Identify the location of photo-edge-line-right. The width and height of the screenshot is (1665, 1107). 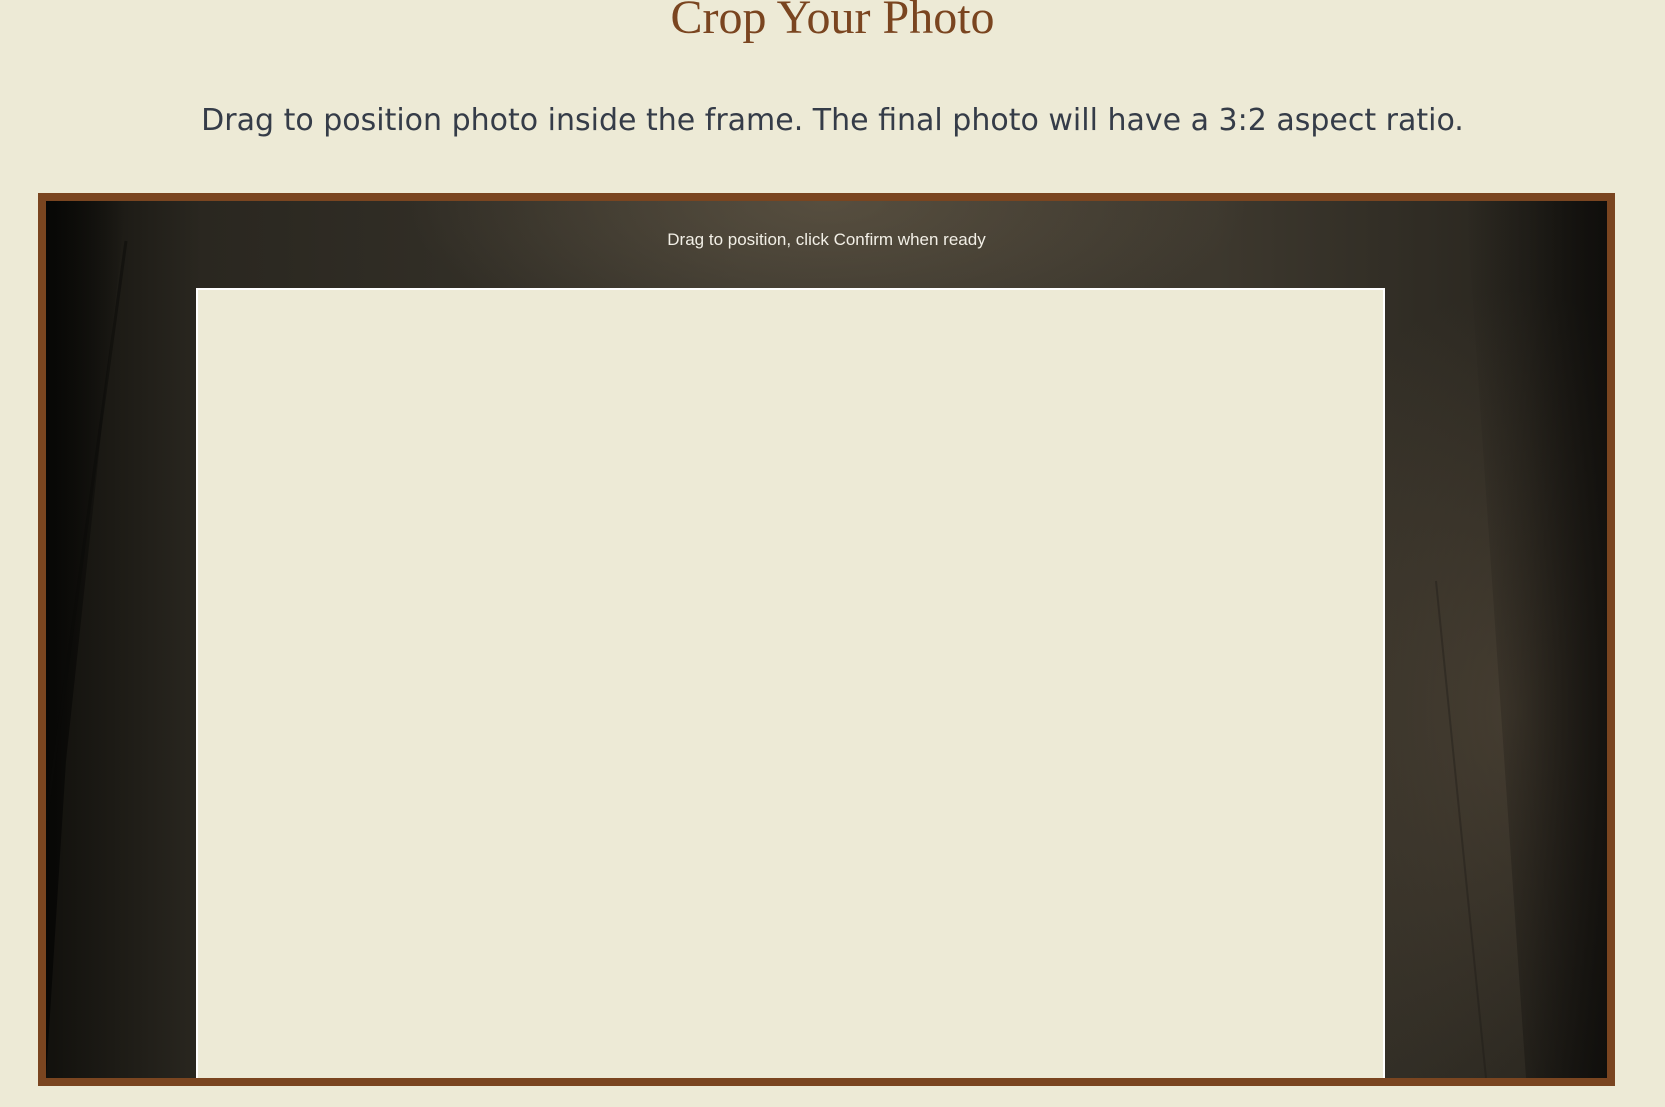
(1461, 829).